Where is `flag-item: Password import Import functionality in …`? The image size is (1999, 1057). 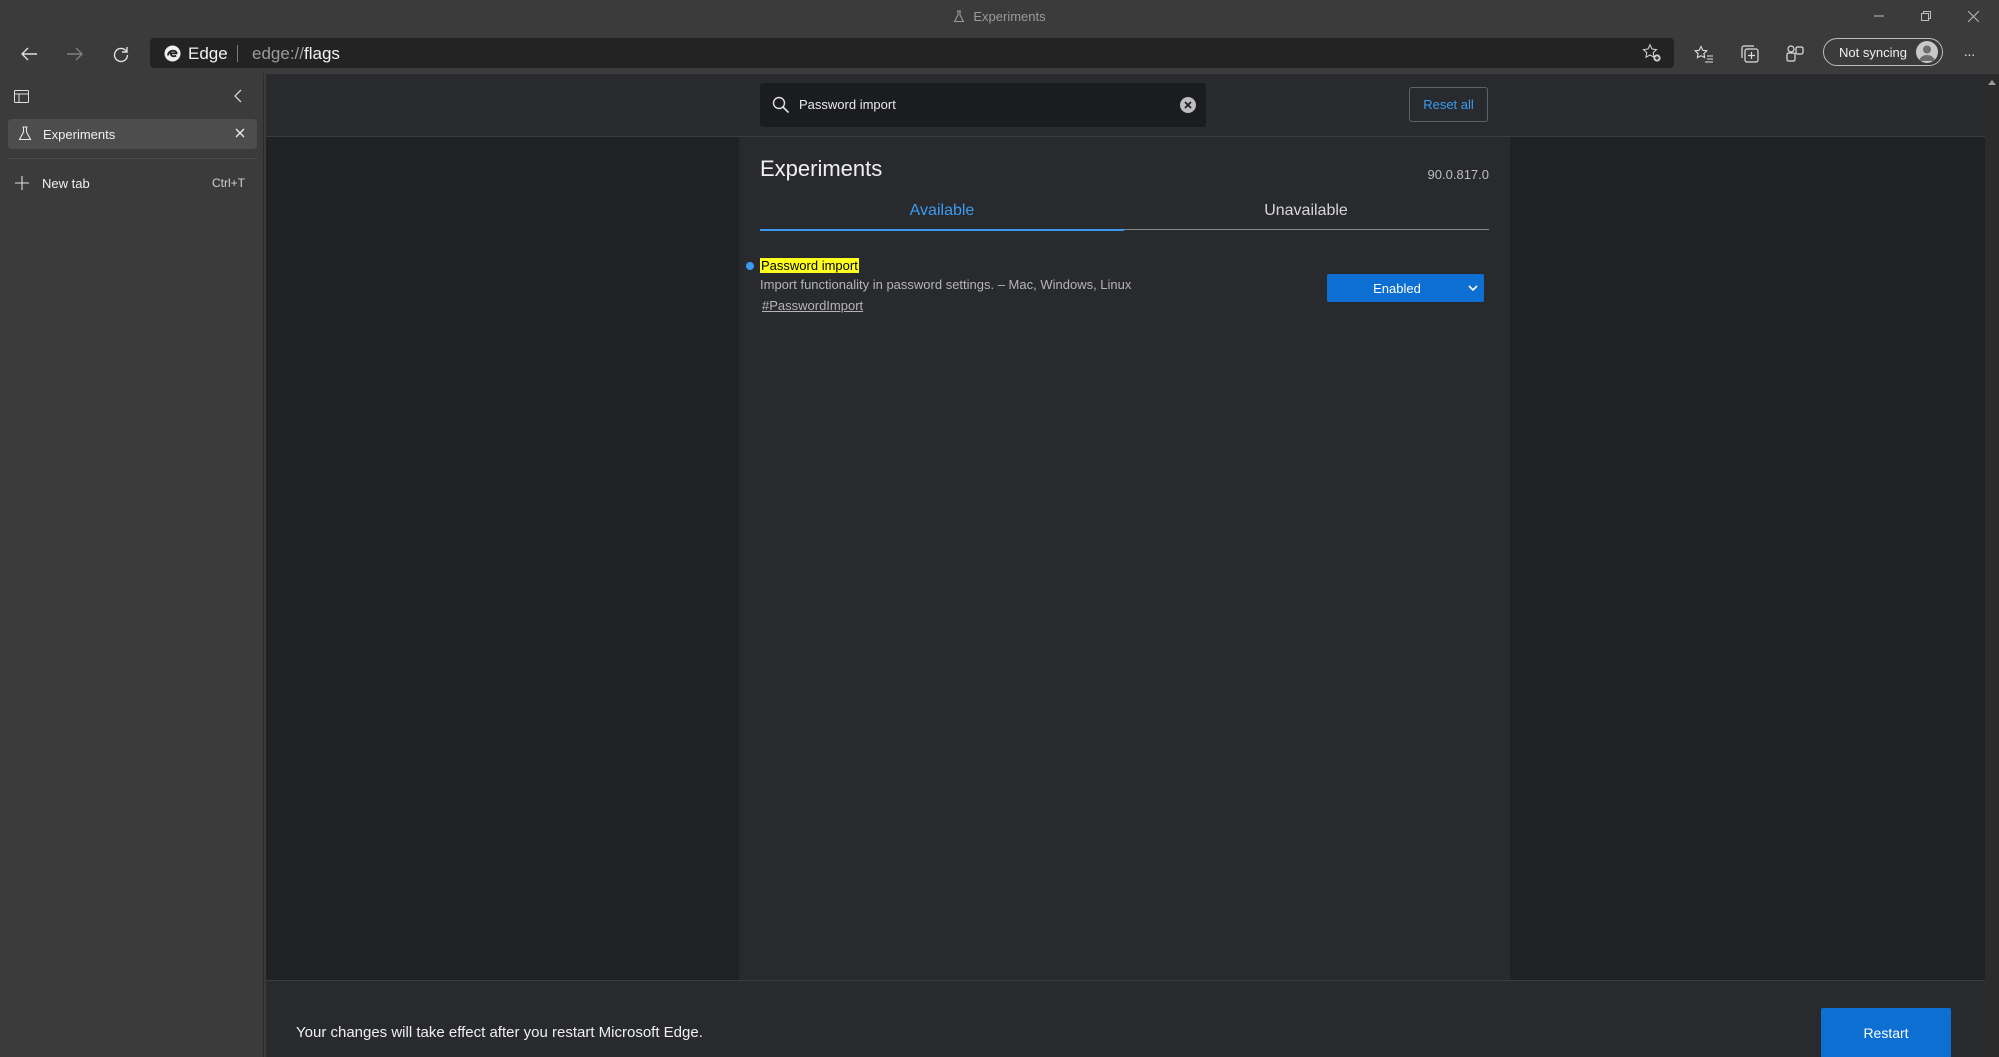
flag-item: Password import Import functionality in … is located at coordinates (1124, 287).